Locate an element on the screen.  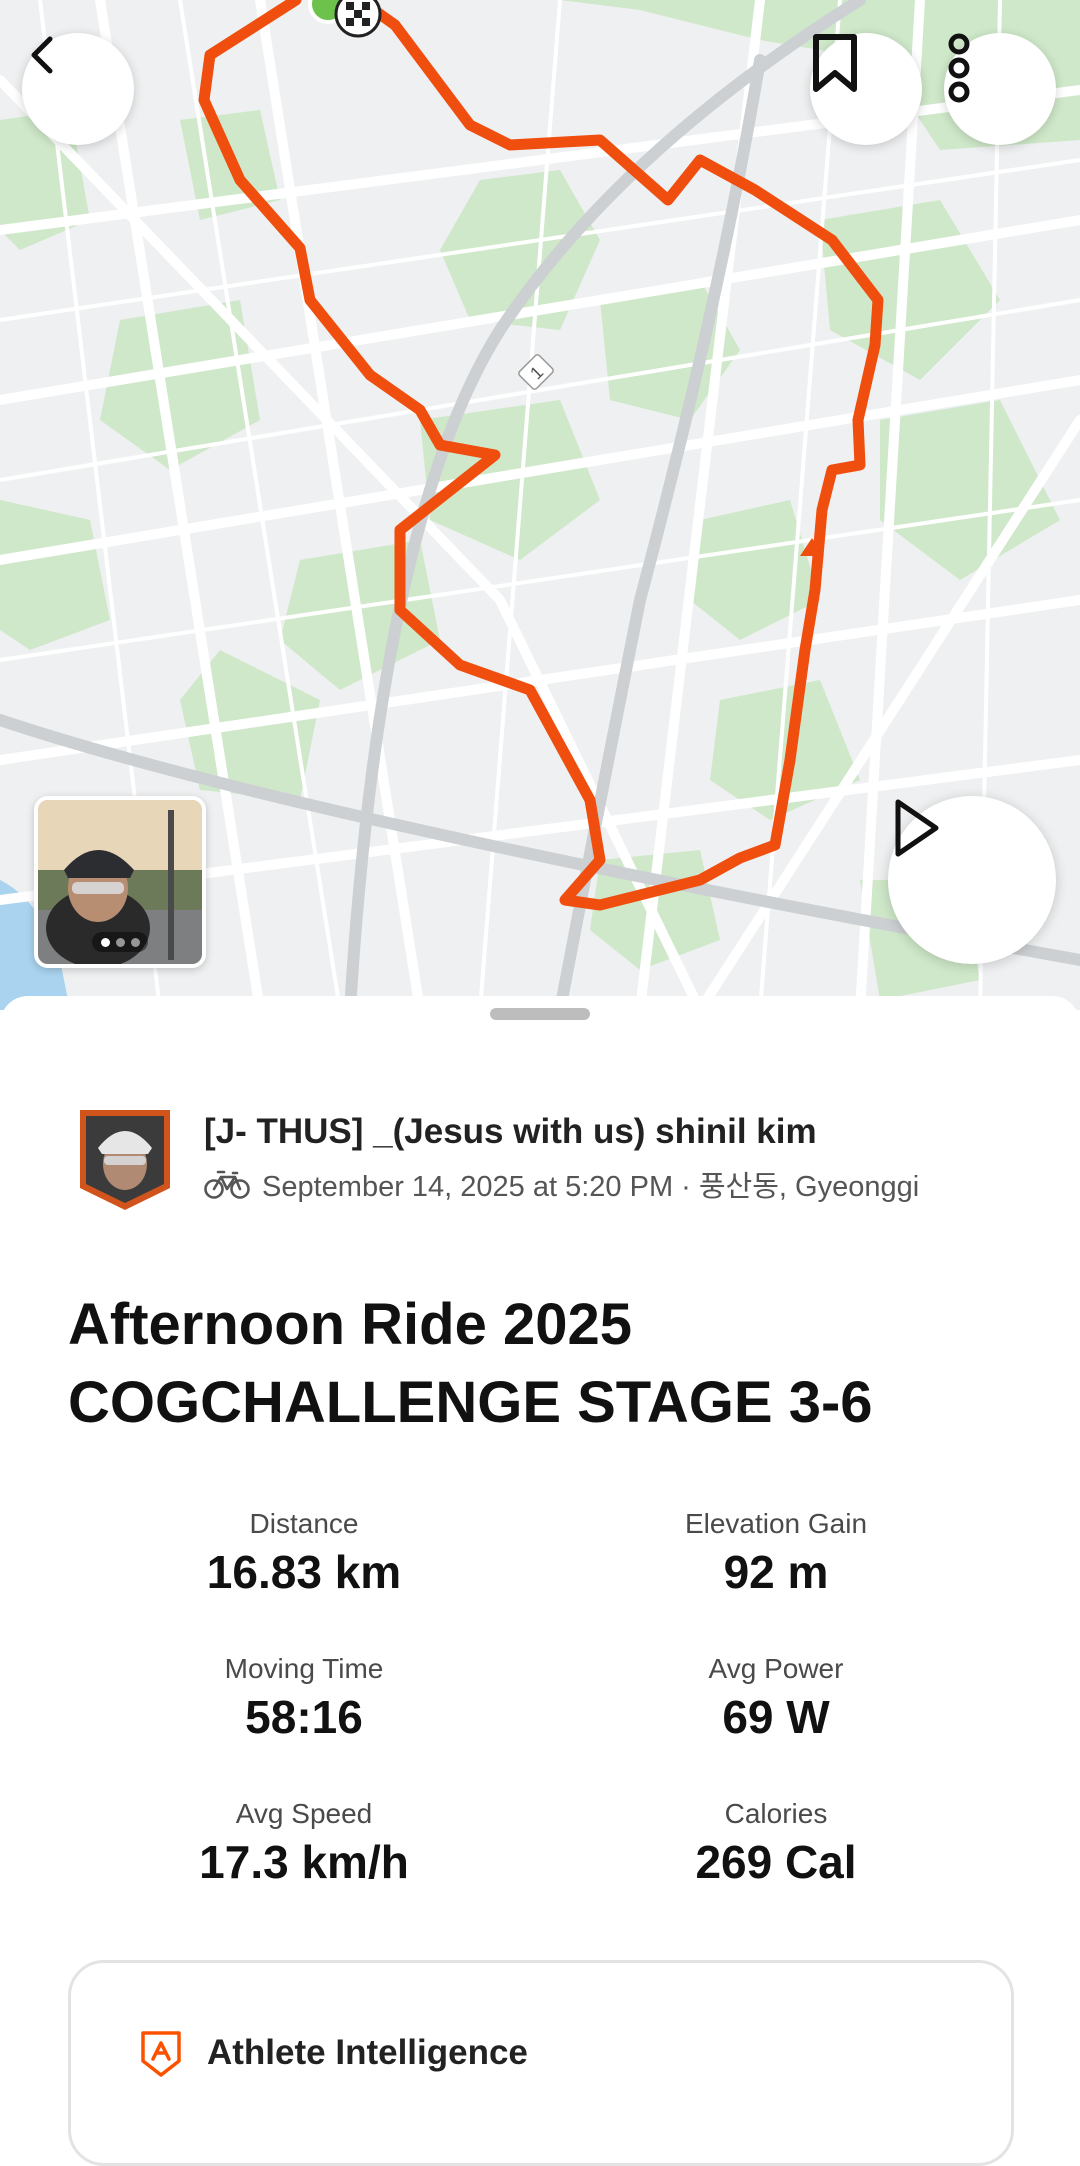
photo-pager-dots is located at coordinates (120, 942).